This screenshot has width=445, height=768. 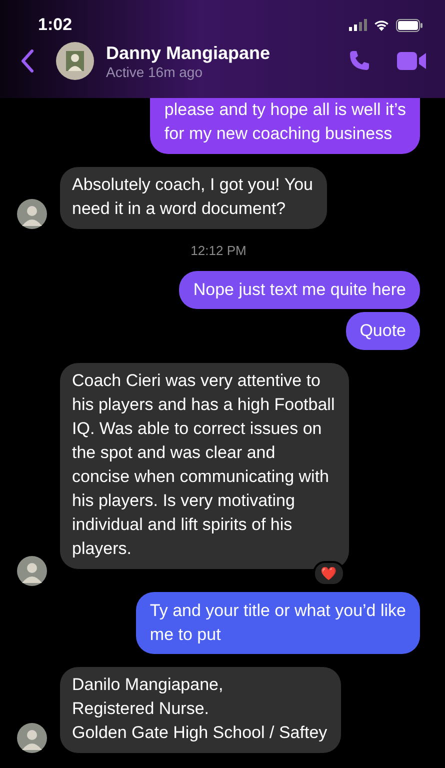 What do you see at coordinates (285, 126) in the screenshot?
I see `sent-message: please and ty hope all is well it’s for my new coaching business` at bounding box center [285, 126].